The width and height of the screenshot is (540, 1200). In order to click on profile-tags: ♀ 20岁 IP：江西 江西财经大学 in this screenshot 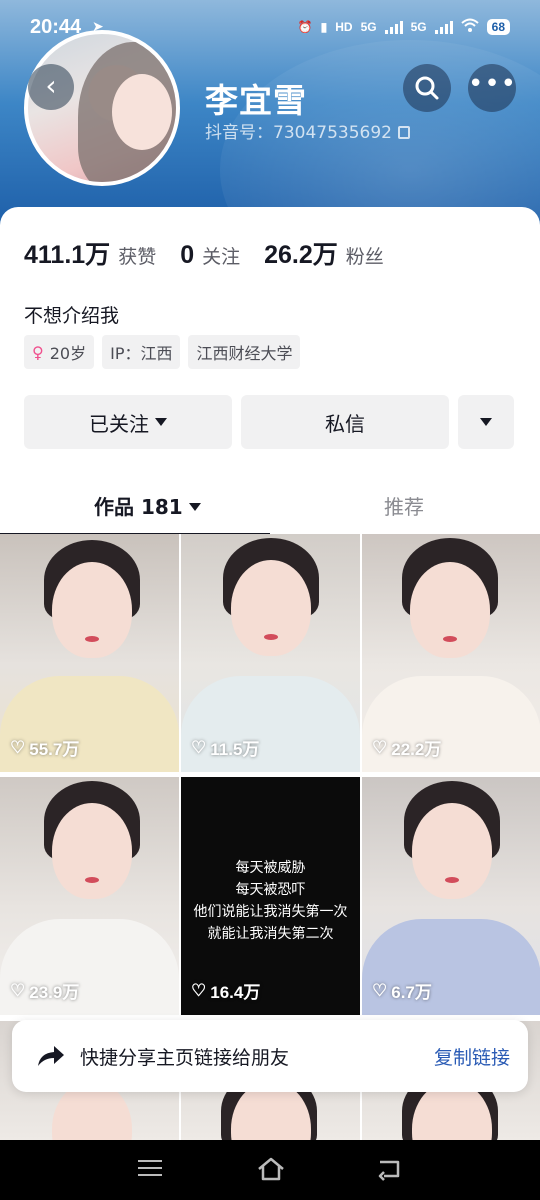, I will do `click(162, 352)`.